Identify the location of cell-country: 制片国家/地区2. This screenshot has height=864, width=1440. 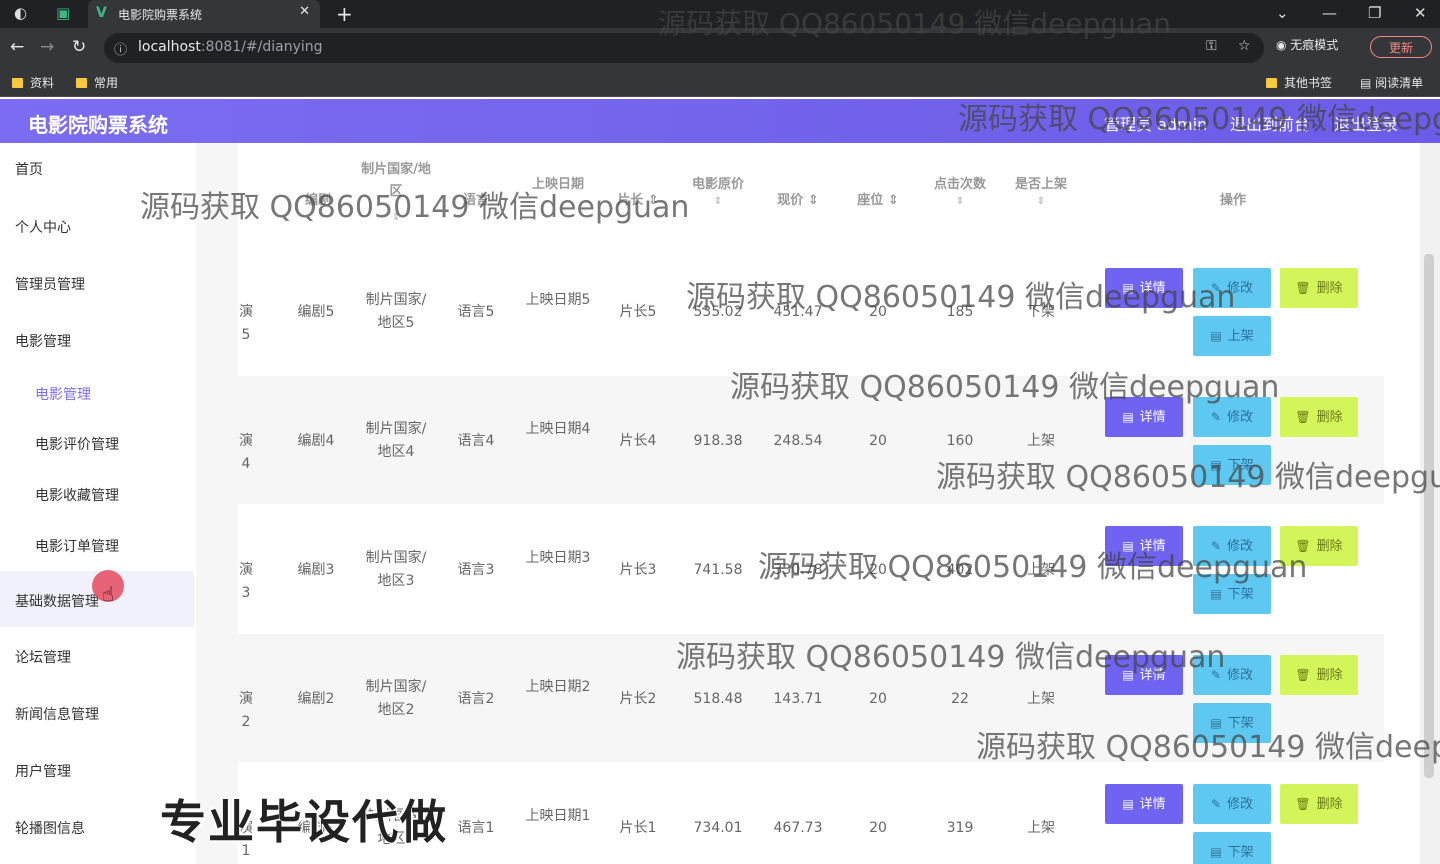
(396, 698).